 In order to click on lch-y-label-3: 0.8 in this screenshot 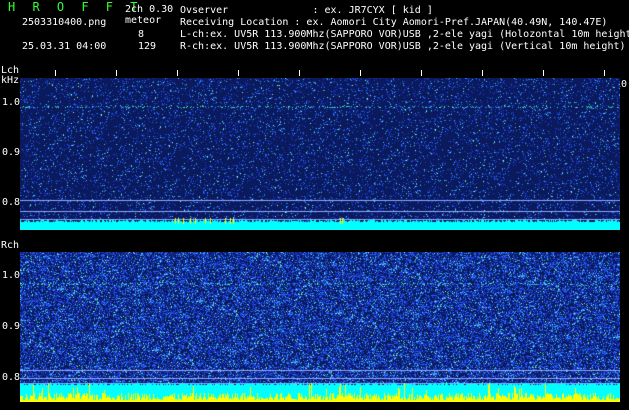, I will do `click(11, 202)`.